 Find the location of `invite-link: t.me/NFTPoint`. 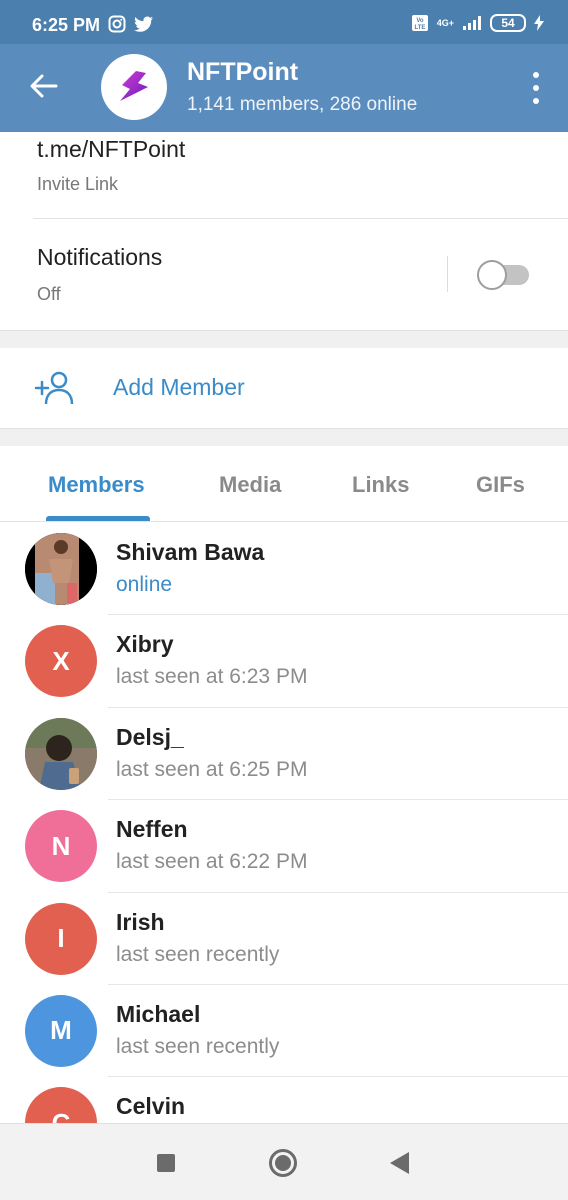

invite-link: t.me/NFTPoint is located at coordinates (111, 149).